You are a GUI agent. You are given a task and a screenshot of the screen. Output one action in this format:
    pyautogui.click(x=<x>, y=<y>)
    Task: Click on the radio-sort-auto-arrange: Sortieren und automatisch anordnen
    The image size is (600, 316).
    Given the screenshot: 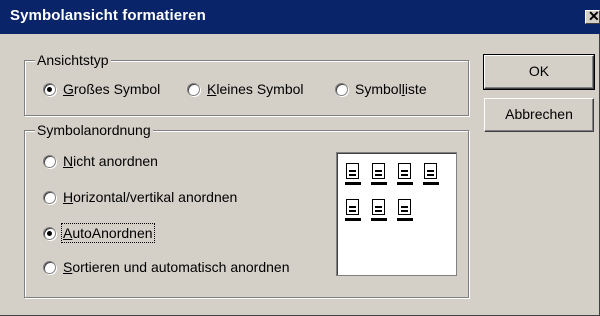 What is the action you would take?
    pyautogui.click(x=166, y=267)
    